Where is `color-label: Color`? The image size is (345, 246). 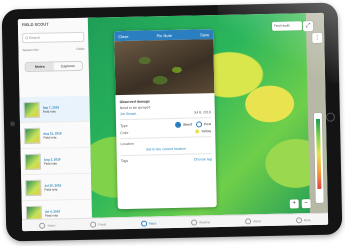
color-label: Color is located at coordinates (124, 133).